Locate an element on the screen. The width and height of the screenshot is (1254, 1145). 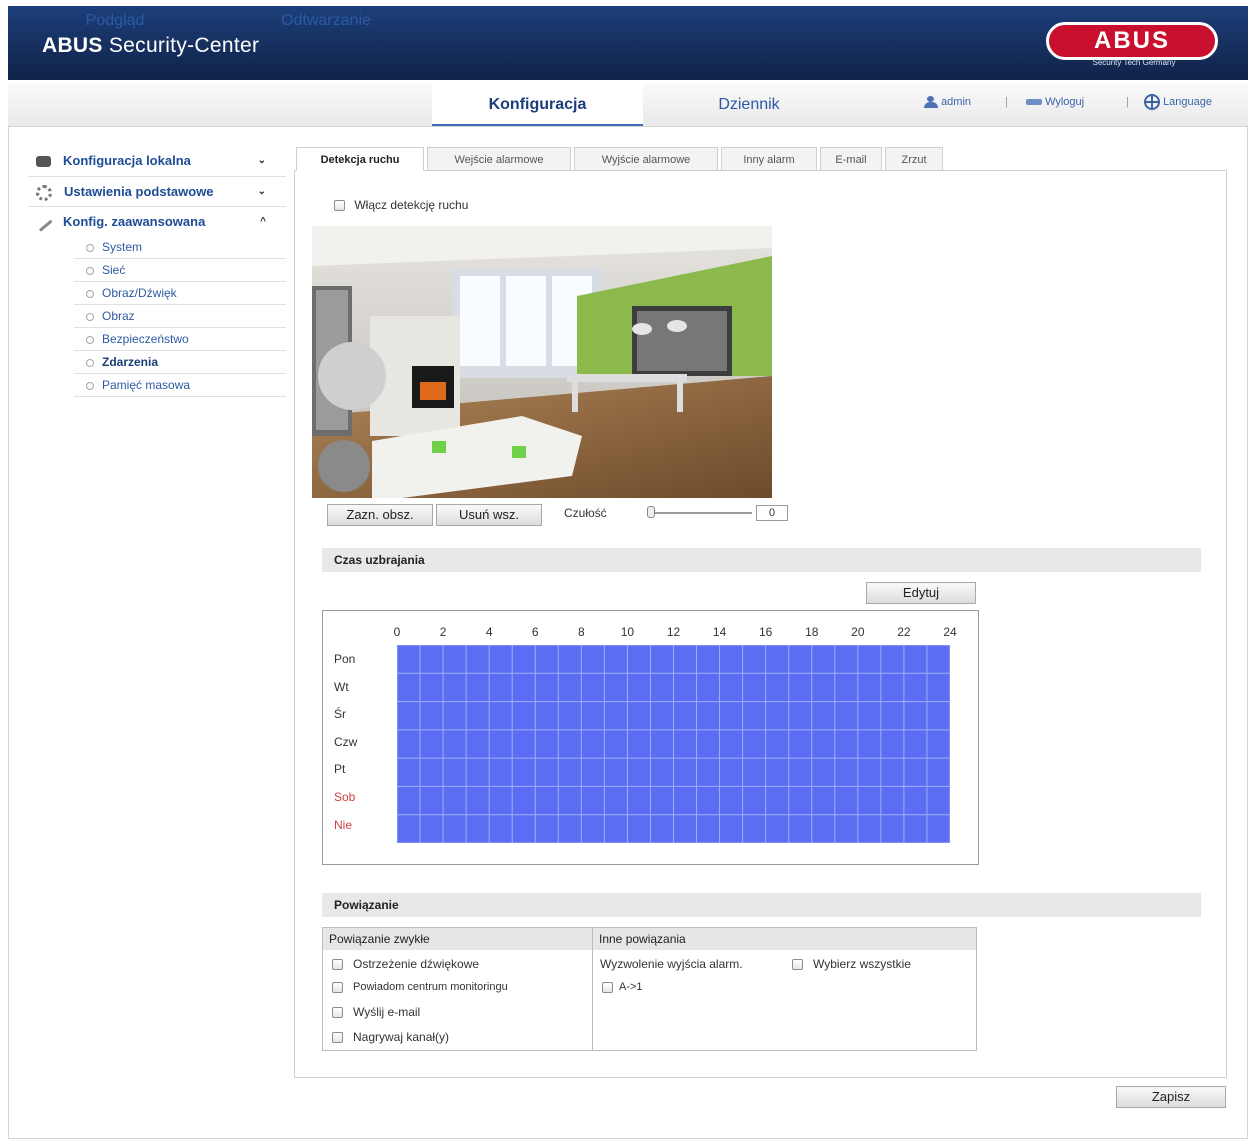
schedule-day-label: Czw is located at coordinates (346, 741).